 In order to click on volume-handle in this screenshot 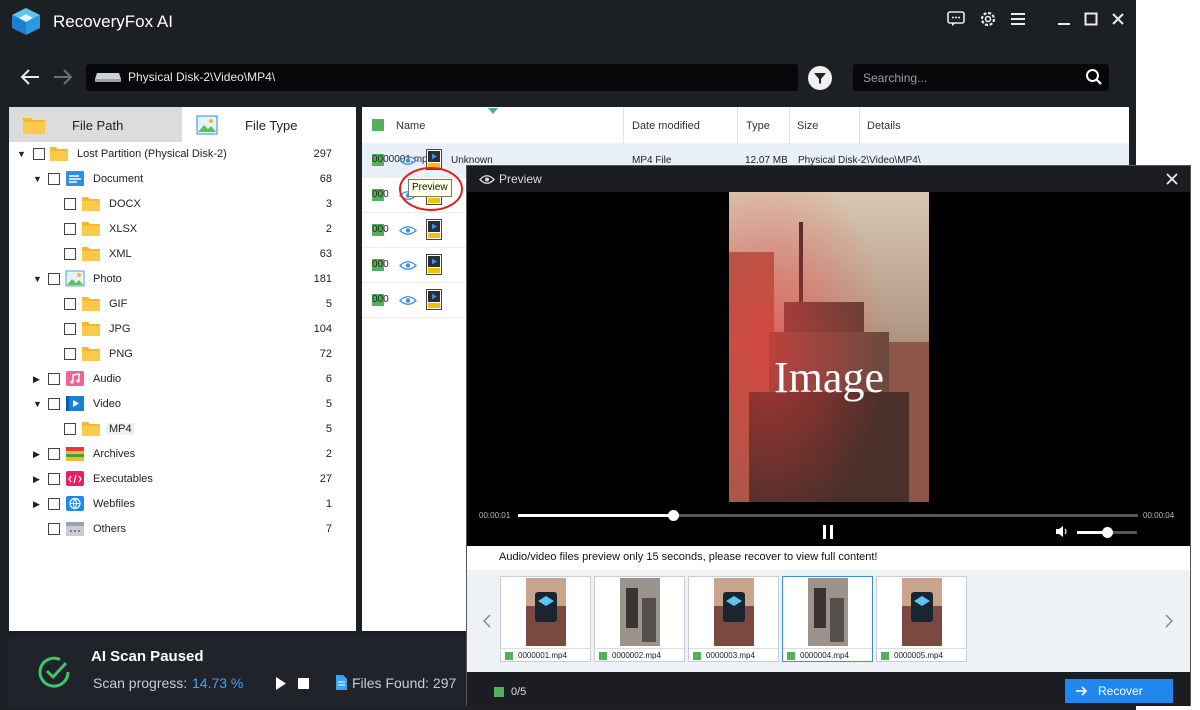, I will do `click(1107, 532)`.